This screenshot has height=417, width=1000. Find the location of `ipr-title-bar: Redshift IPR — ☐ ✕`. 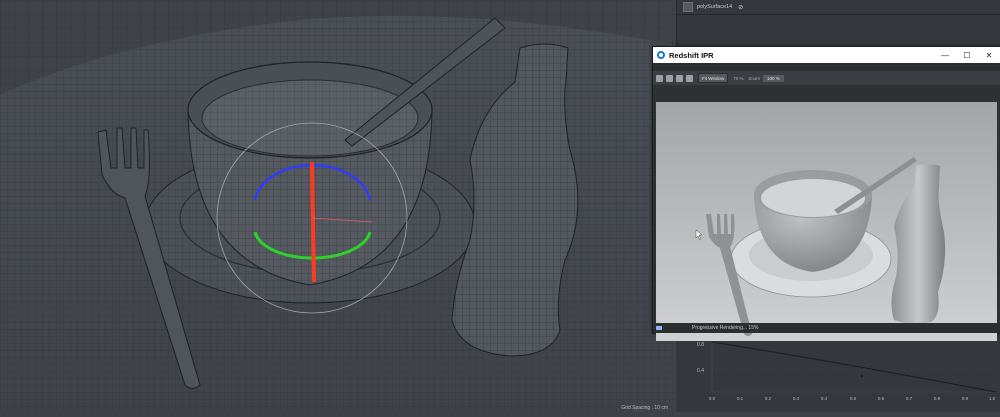

ipr-title-bar: Redshift IPR — ☐ ✕ is located at coordinates (826, 55).